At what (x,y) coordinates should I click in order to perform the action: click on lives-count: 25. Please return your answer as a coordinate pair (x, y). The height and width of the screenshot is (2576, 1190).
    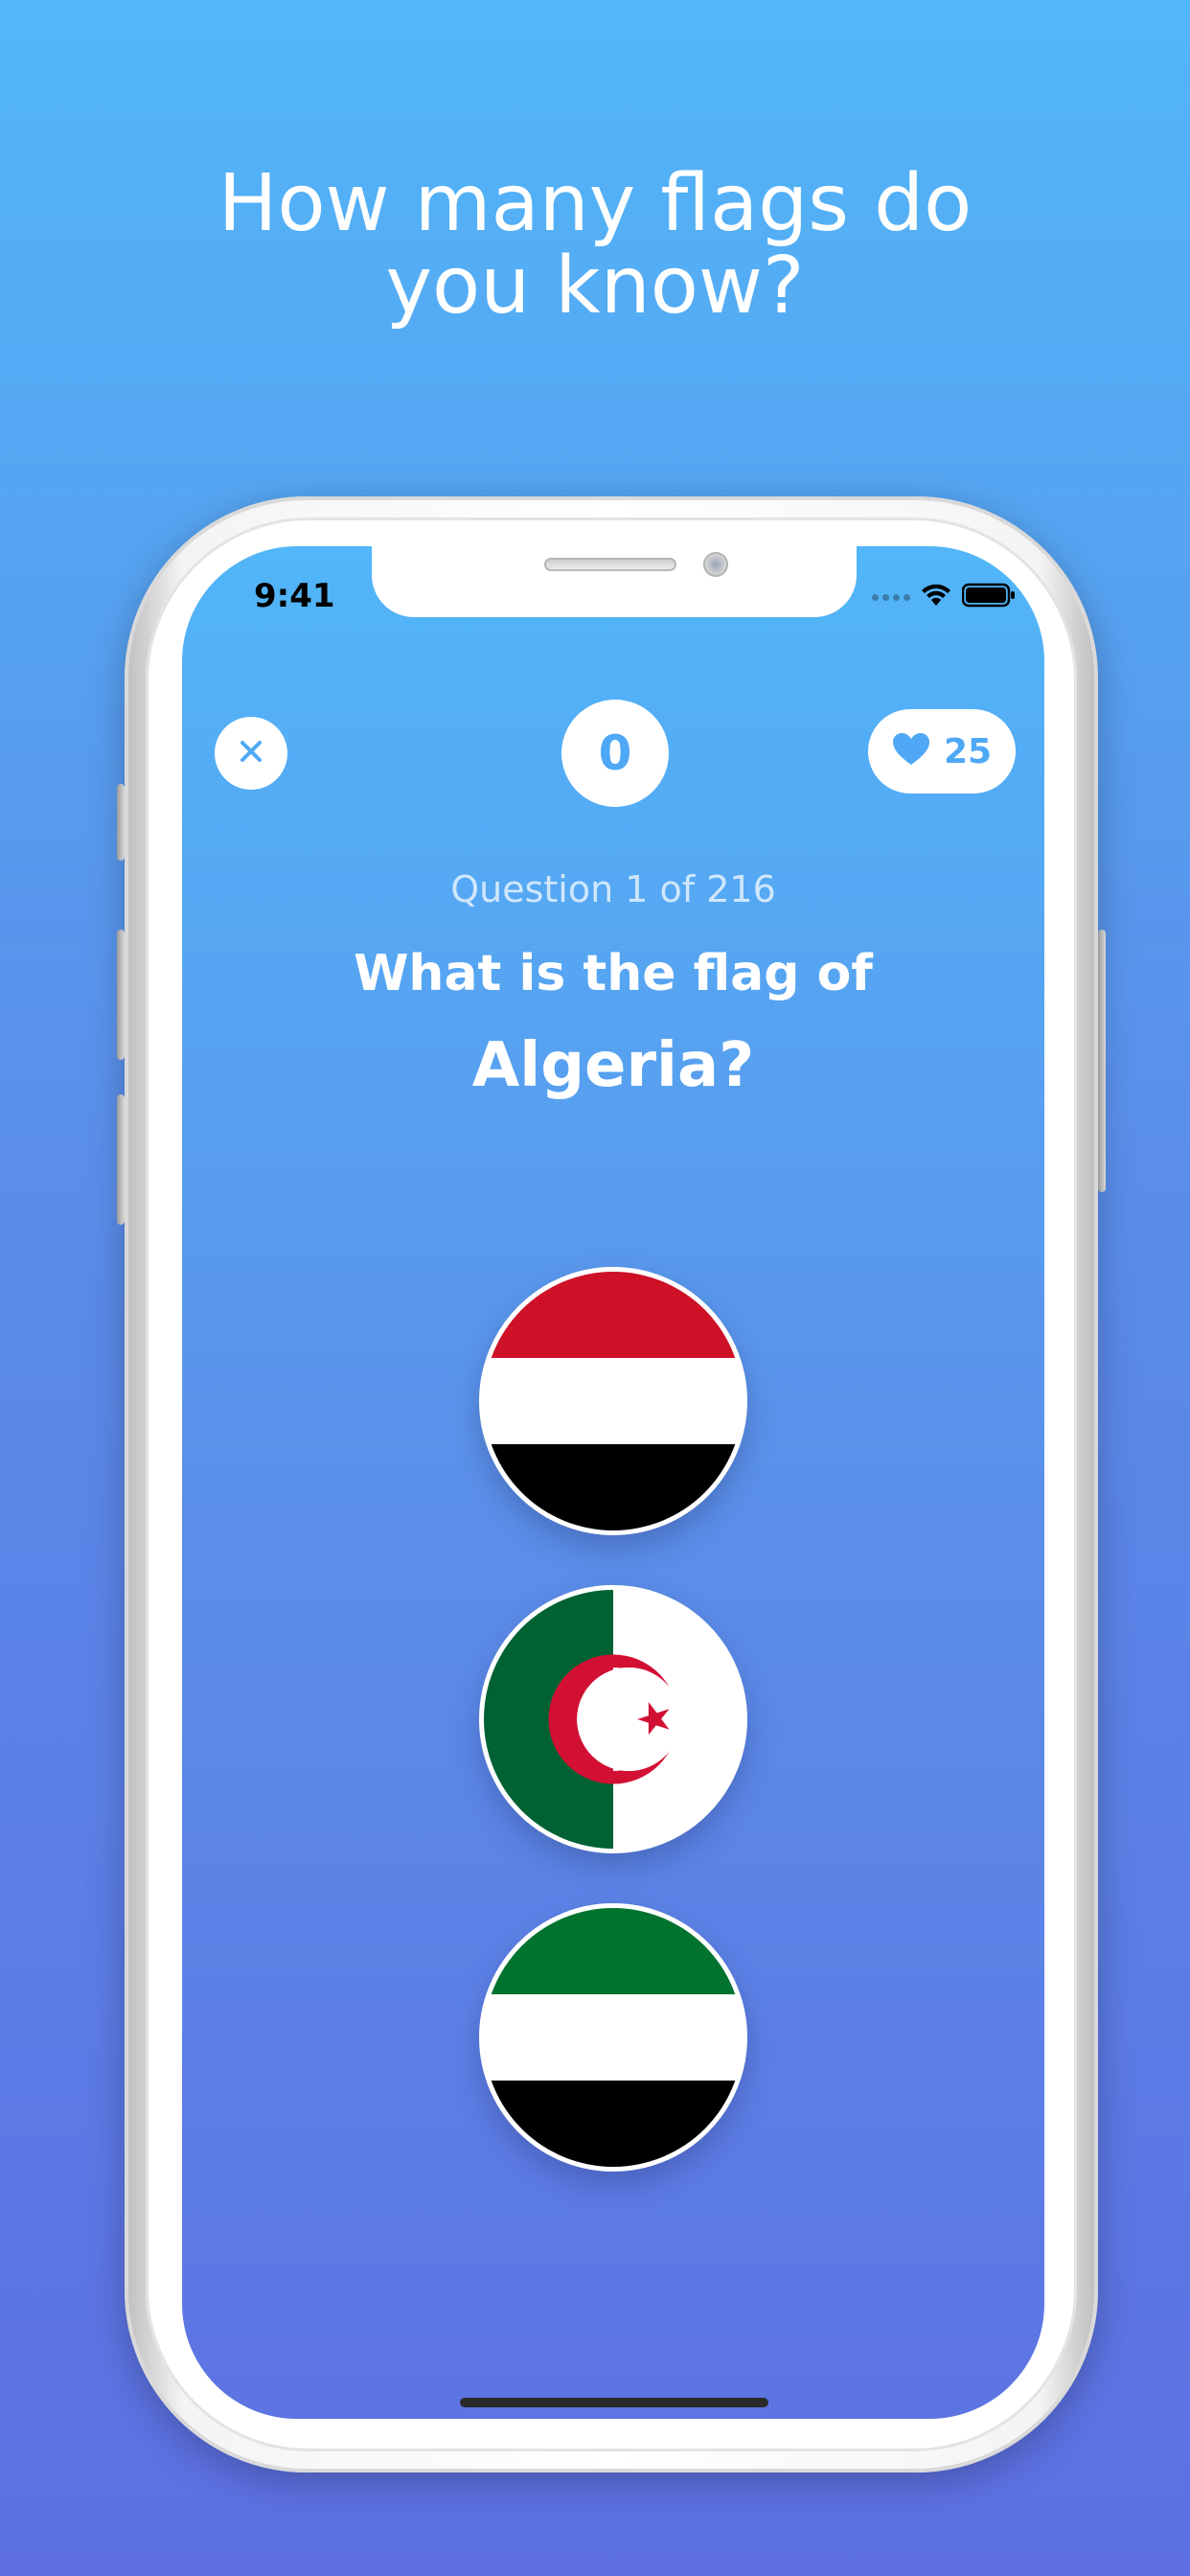
    Looking at the image, I should click on (968, 751).